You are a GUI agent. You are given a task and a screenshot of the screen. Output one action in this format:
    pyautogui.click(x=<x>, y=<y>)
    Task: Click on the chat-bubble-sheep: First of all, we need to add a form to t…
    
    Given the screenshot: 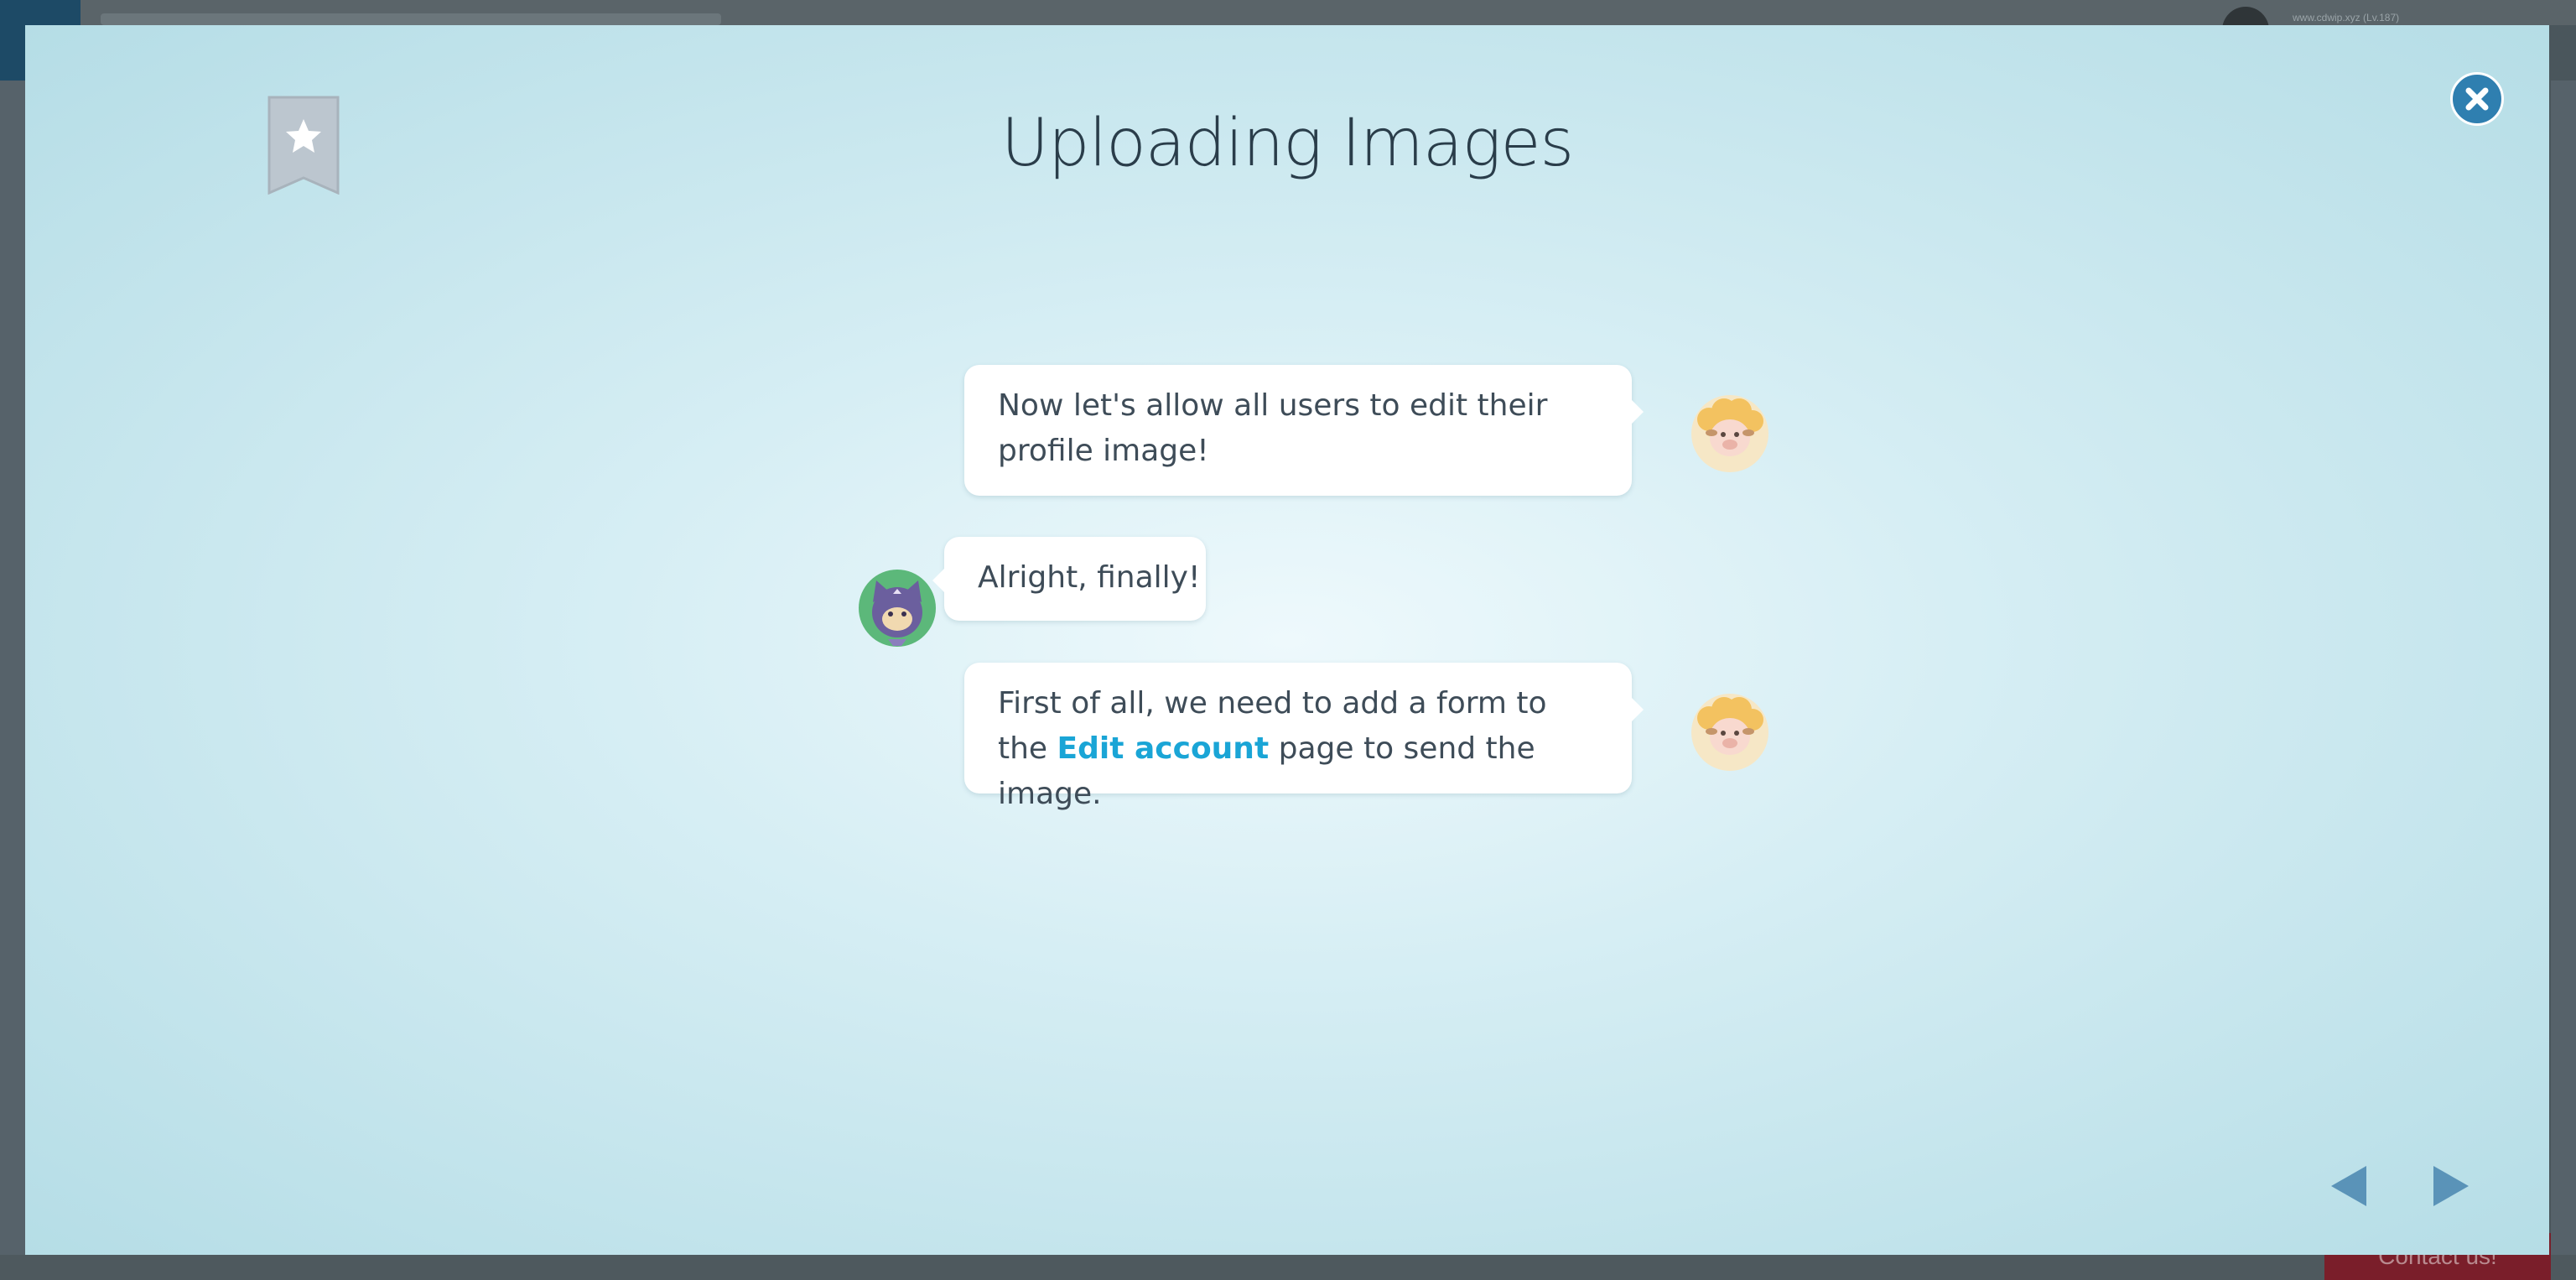 What is the action you would take?
    pyautogui.click(x=1304, y=737)
    